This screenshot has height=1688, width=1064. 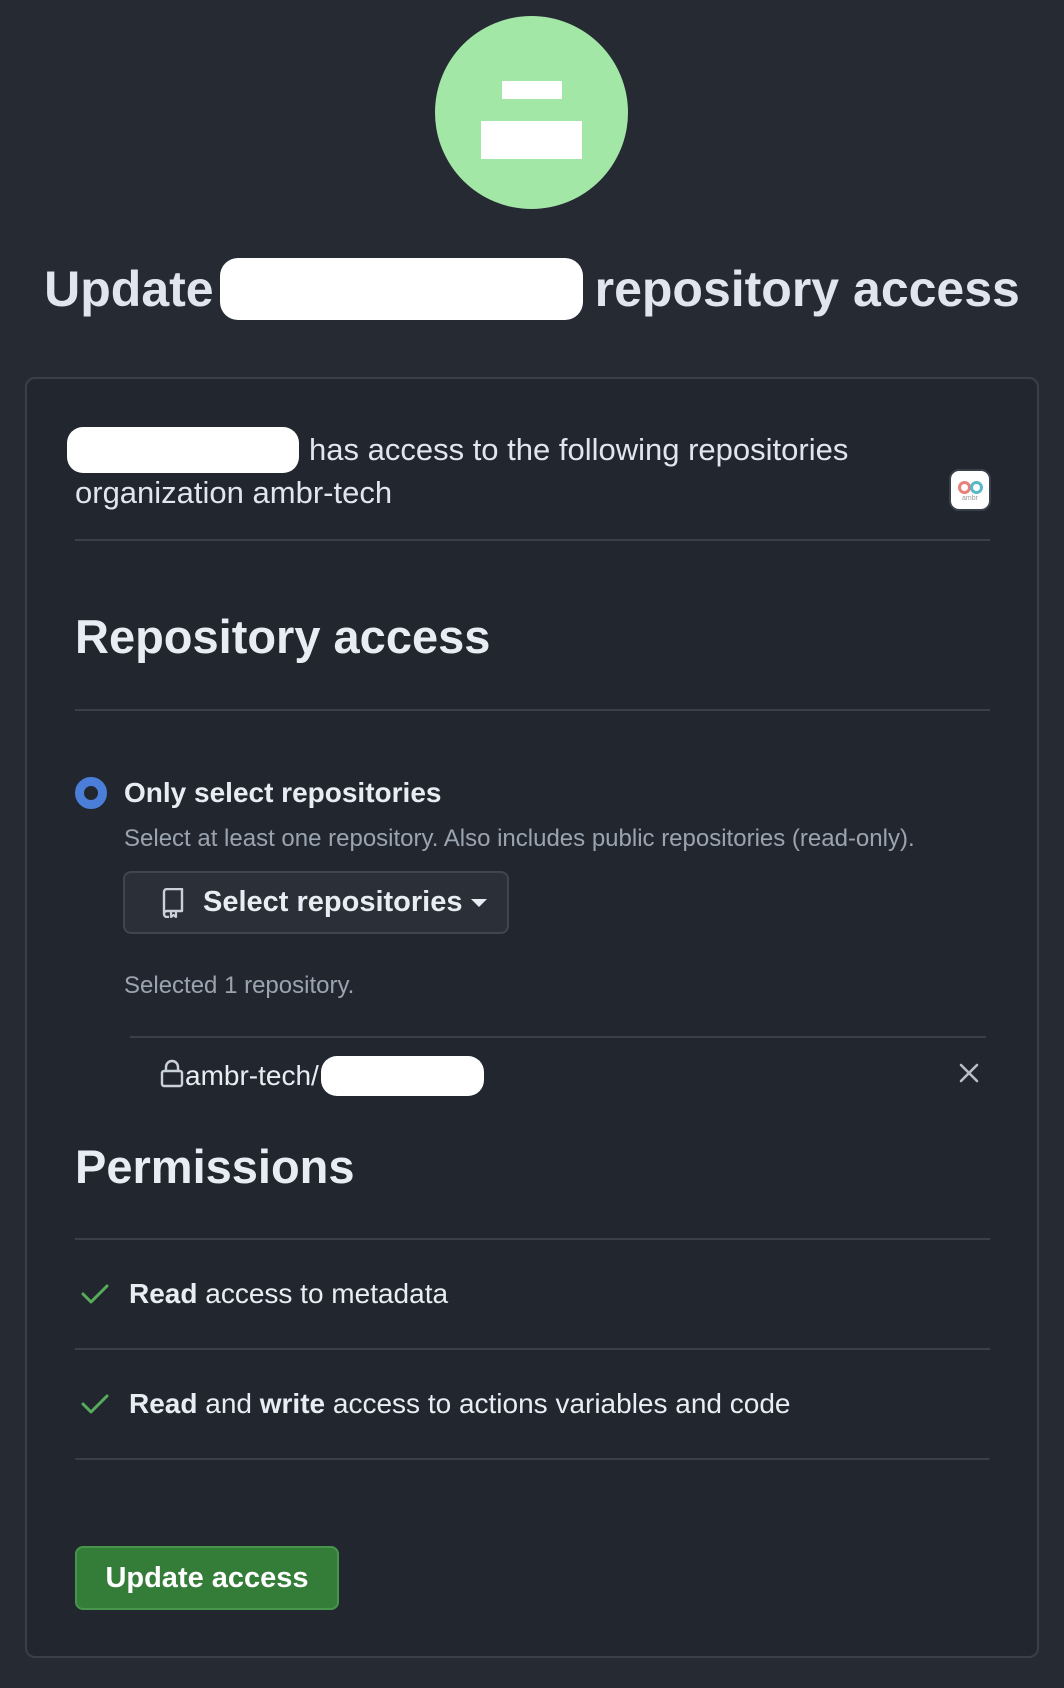 I want to click on logo-circle-right, so click(x=976, y=487).